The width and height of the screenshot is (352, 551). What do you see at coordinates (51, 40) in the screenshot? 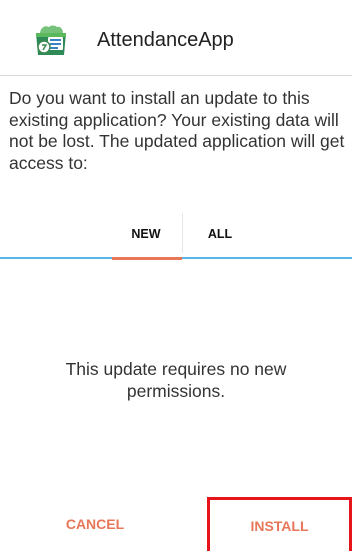
I see `attendance-app-icon` at bounding box center [51, 40].